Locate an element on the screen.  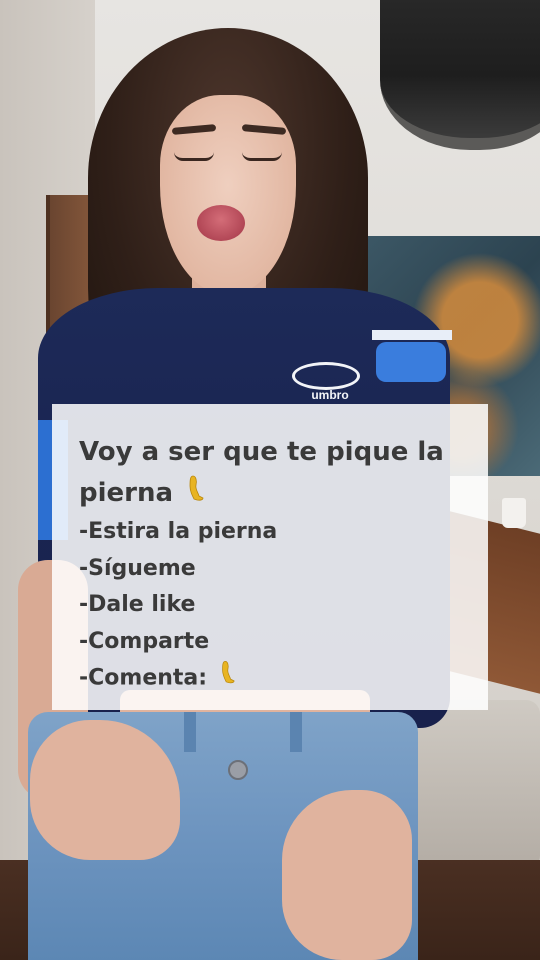
list-item-comenta: -Comenta: is located at coordinates (272, 678).